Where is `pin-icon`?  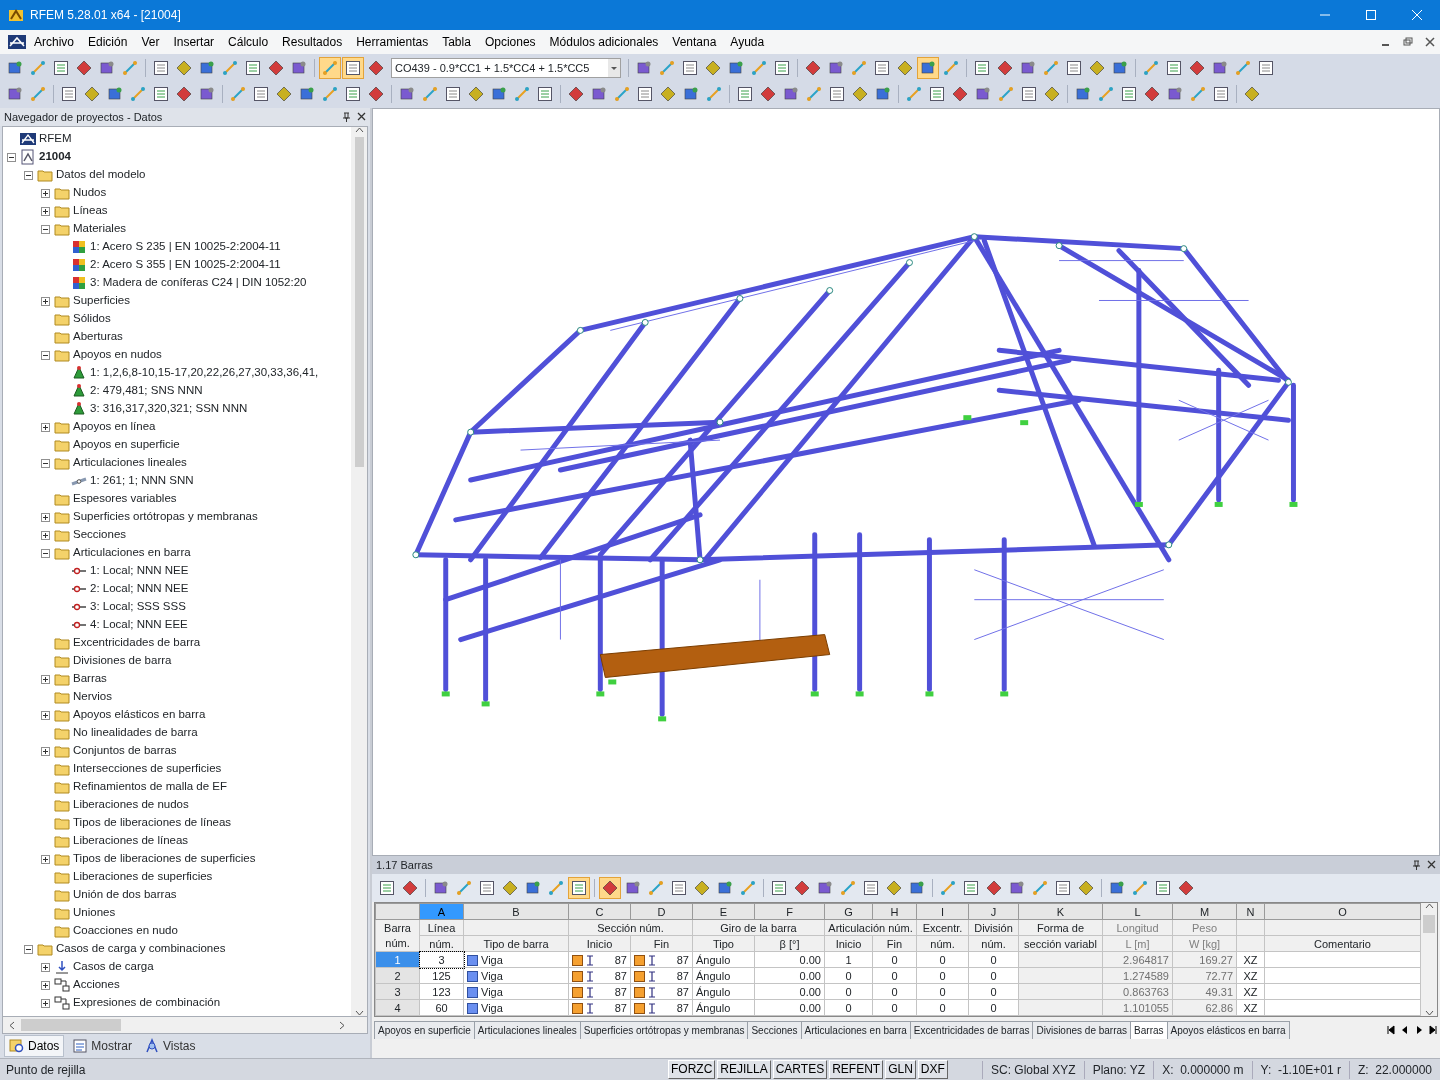 pin-icon is located at coordinates (346, 117).